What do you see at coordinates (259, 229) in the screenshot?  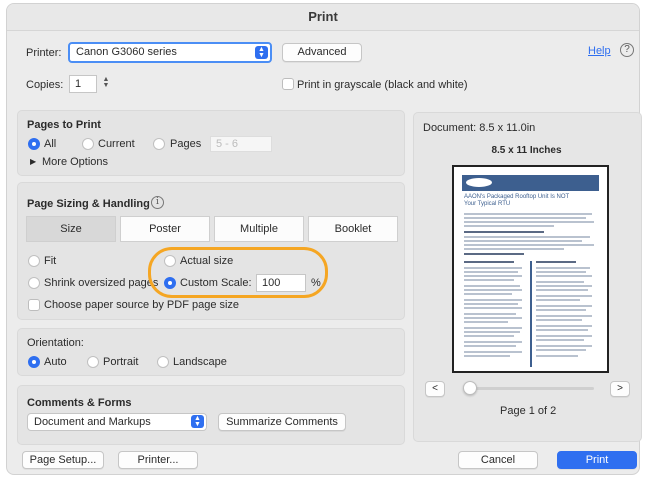 I see `tab-multiple: Multiple` at bounding box center [259, 229].